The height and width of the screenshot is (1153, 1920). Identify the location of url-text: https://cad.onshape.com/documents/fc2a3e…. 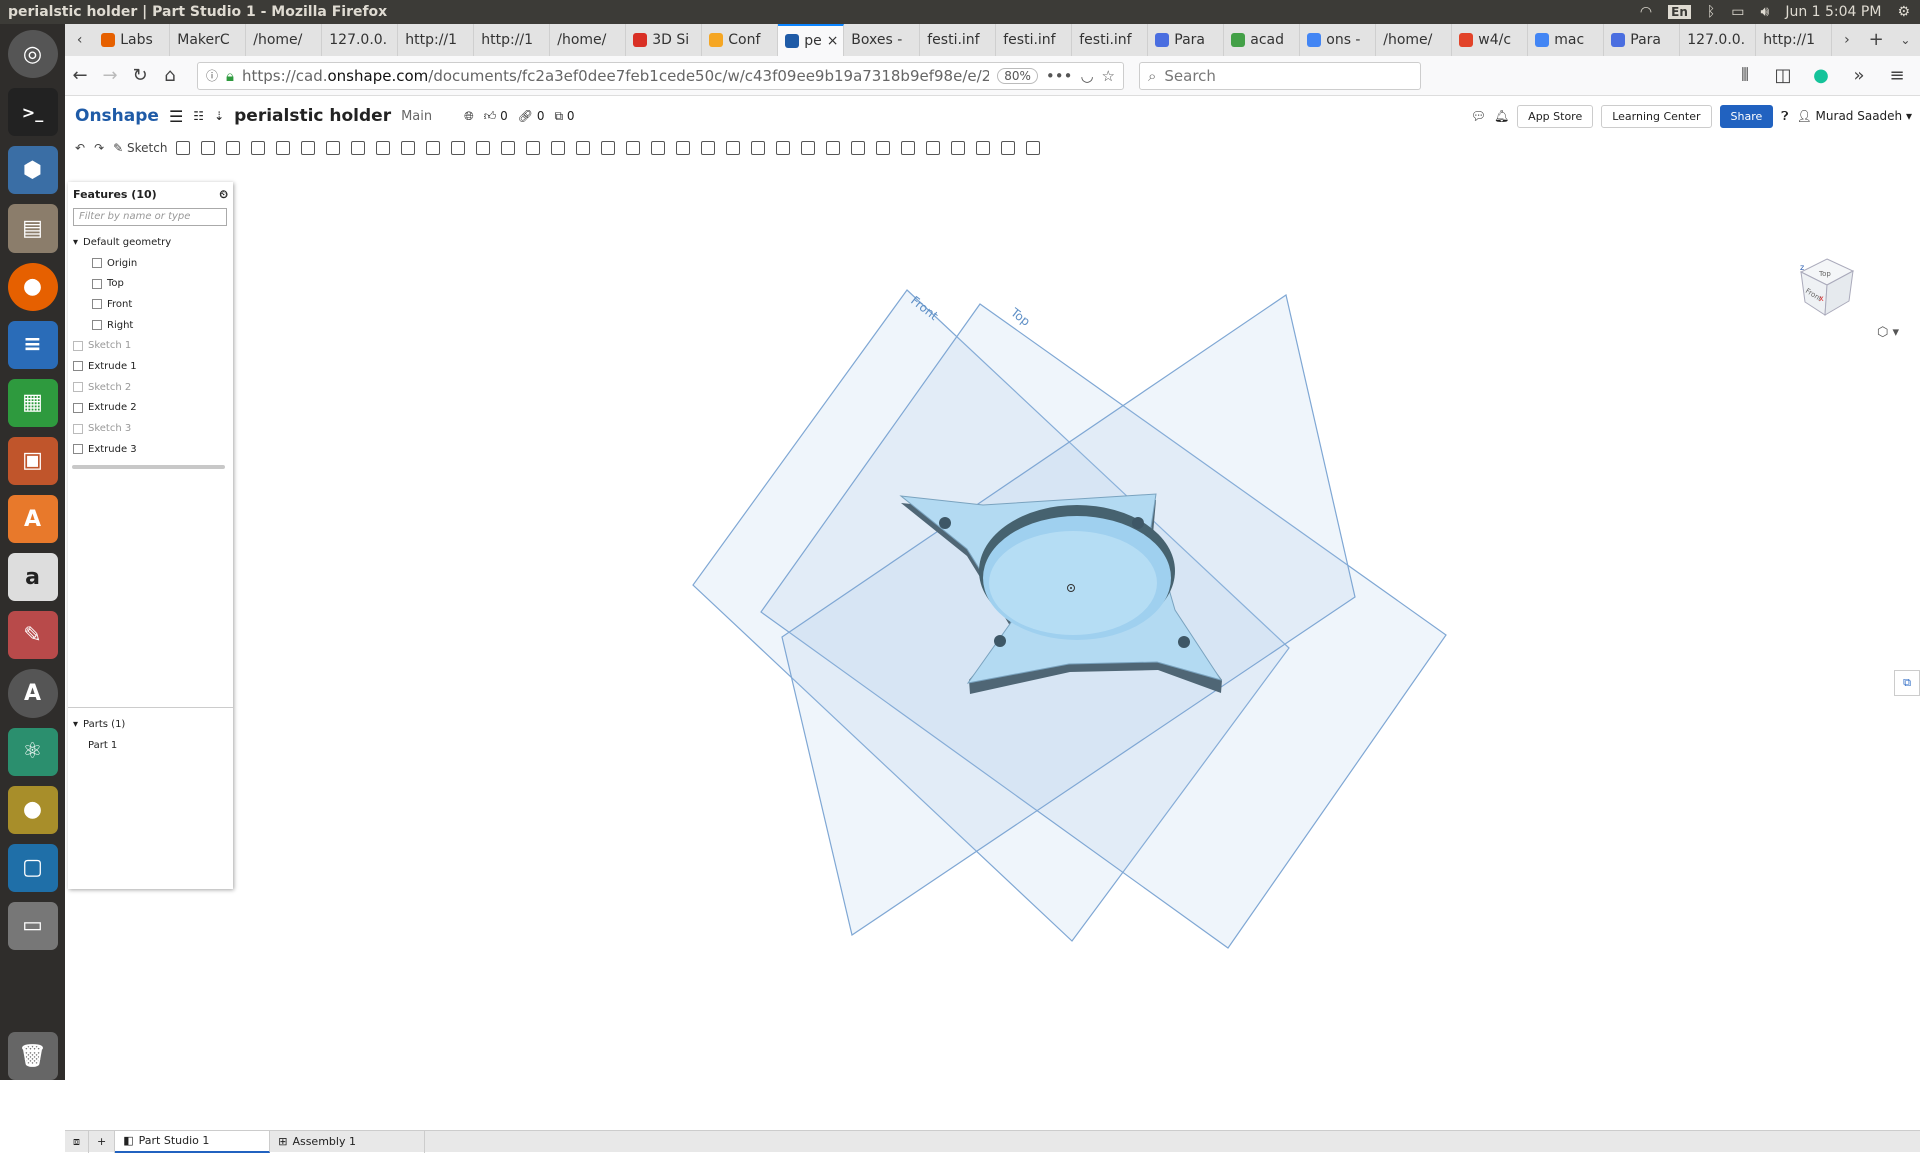
(615, 76).